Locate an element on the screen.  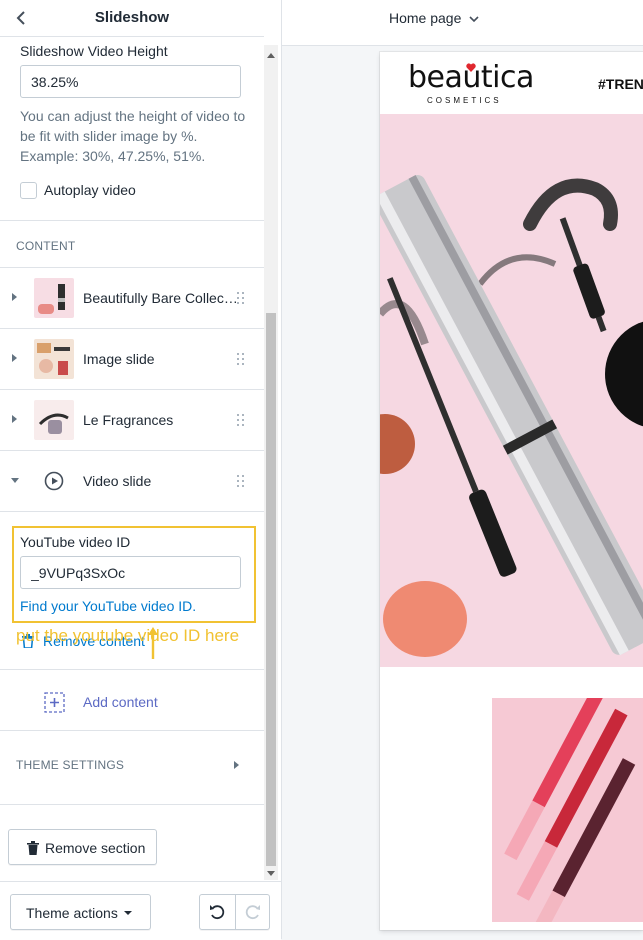
scroll-up-arrow-icon is located at coordinates (271, 55).